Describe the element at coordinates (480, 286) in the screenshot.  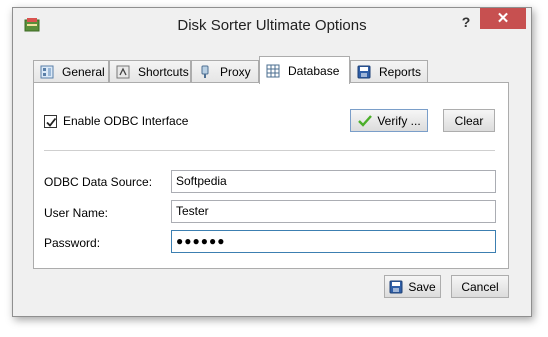
I see `cancel-button: Cancel` at that location.